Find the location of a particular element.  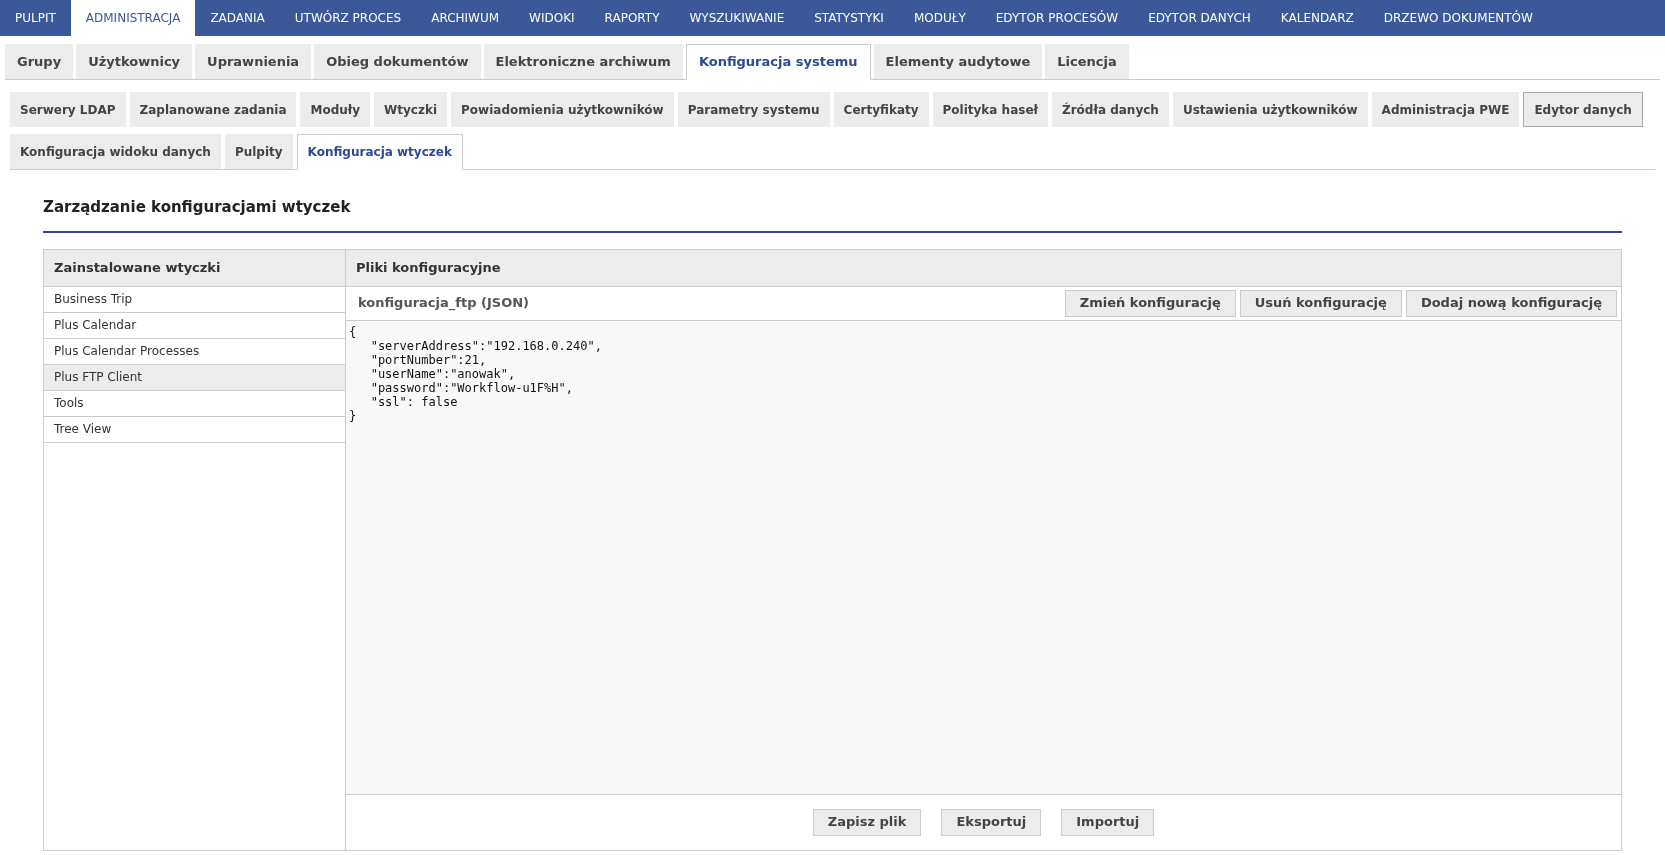

nav-tab: PULPIT is located at coordinates (35, 18).